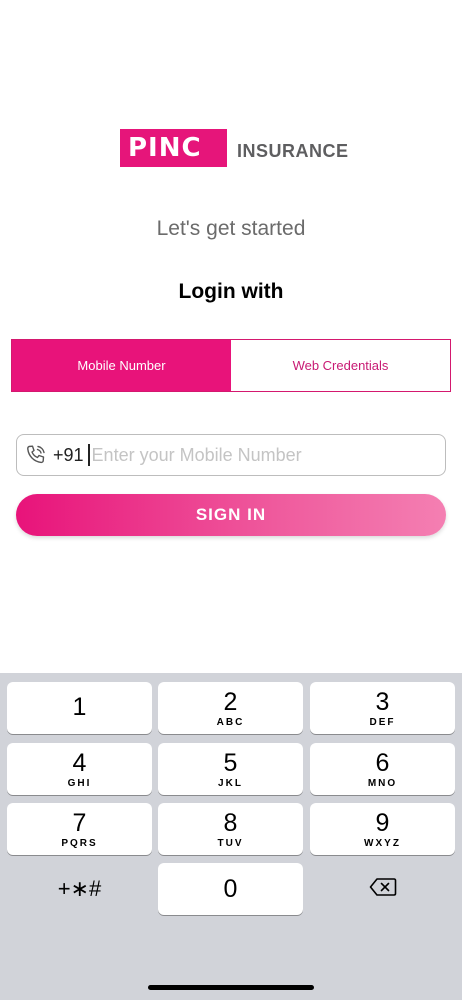  I want to click on tab-label: Web Credentials, so click(340, 365).